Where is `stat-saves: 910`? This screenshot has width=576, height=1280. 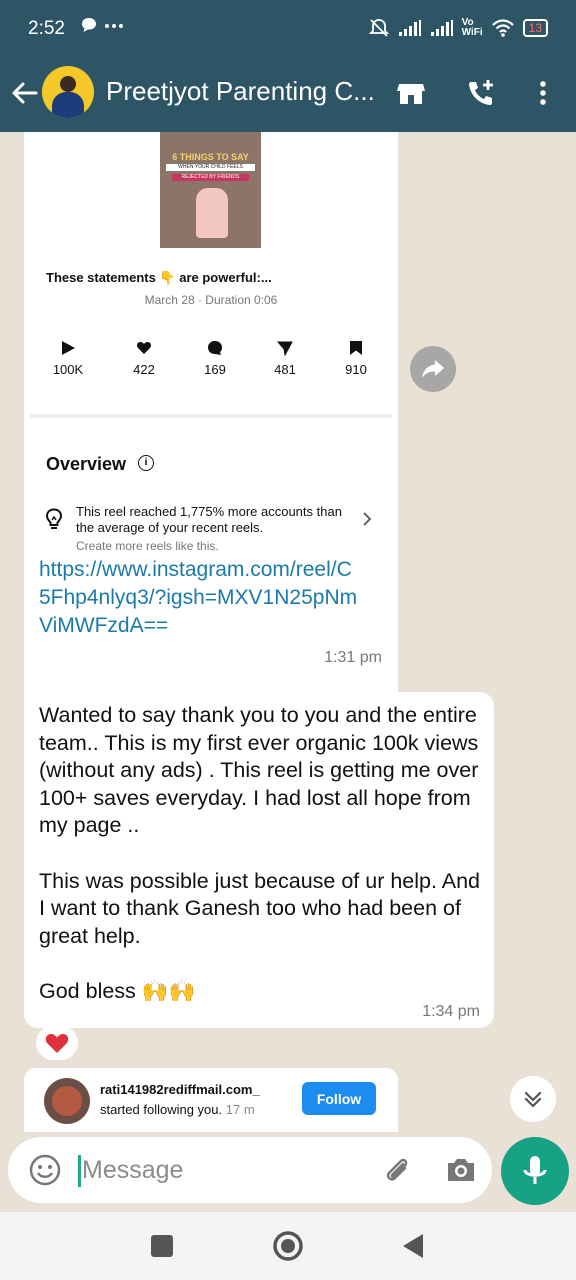
stat-saves: 910 is located at coordinates (356, 358).